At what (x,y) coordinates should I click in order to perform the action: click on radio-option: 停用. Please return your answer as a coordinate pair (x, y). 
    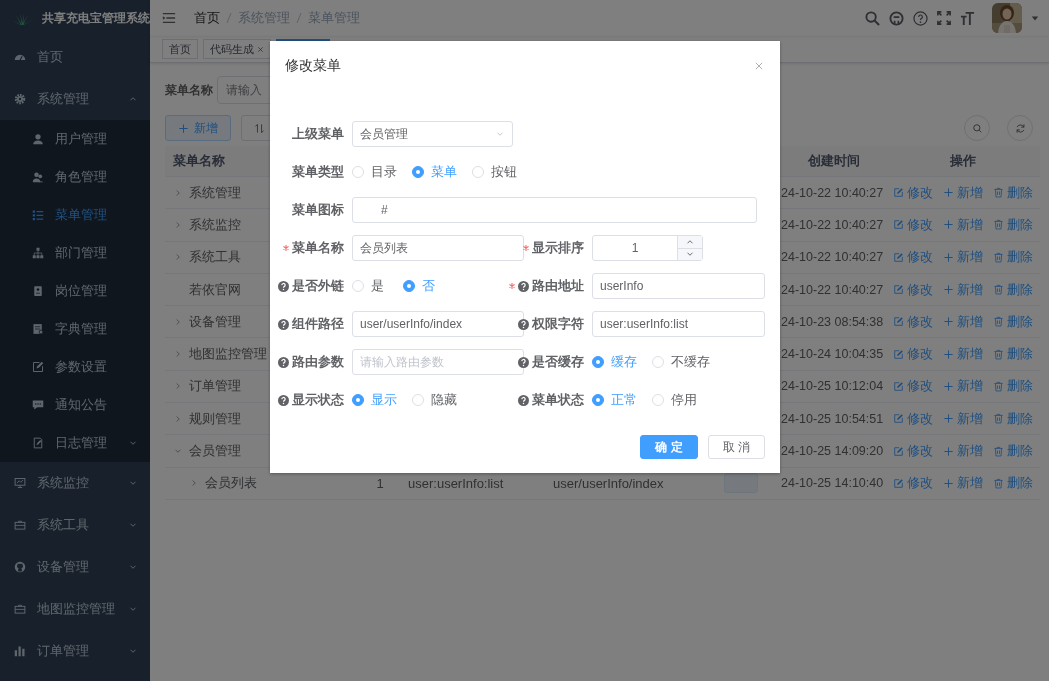
    Looking at the image, I should click on (674, 400).